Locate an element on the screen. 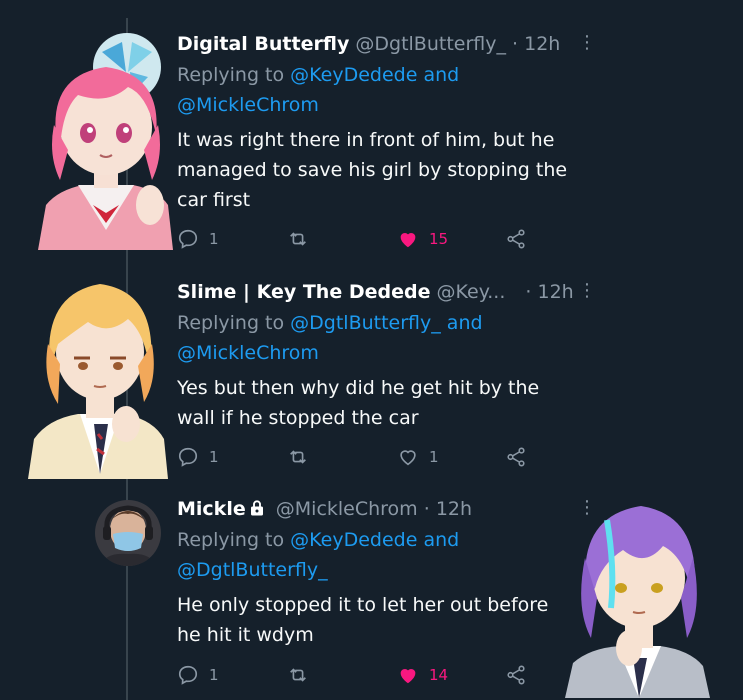 The height and width of the screenshot is (700, 743). tweet-actions: 1 14 is located at coordinates (357, 676).